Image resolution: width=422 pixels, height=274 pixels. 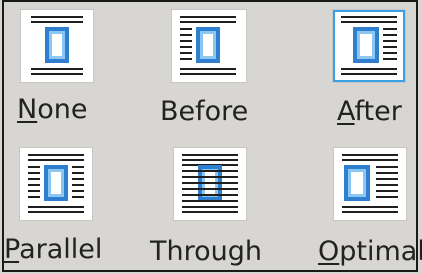 I want to click on wrap-through-thumbnail, so click(x=210, y=184).